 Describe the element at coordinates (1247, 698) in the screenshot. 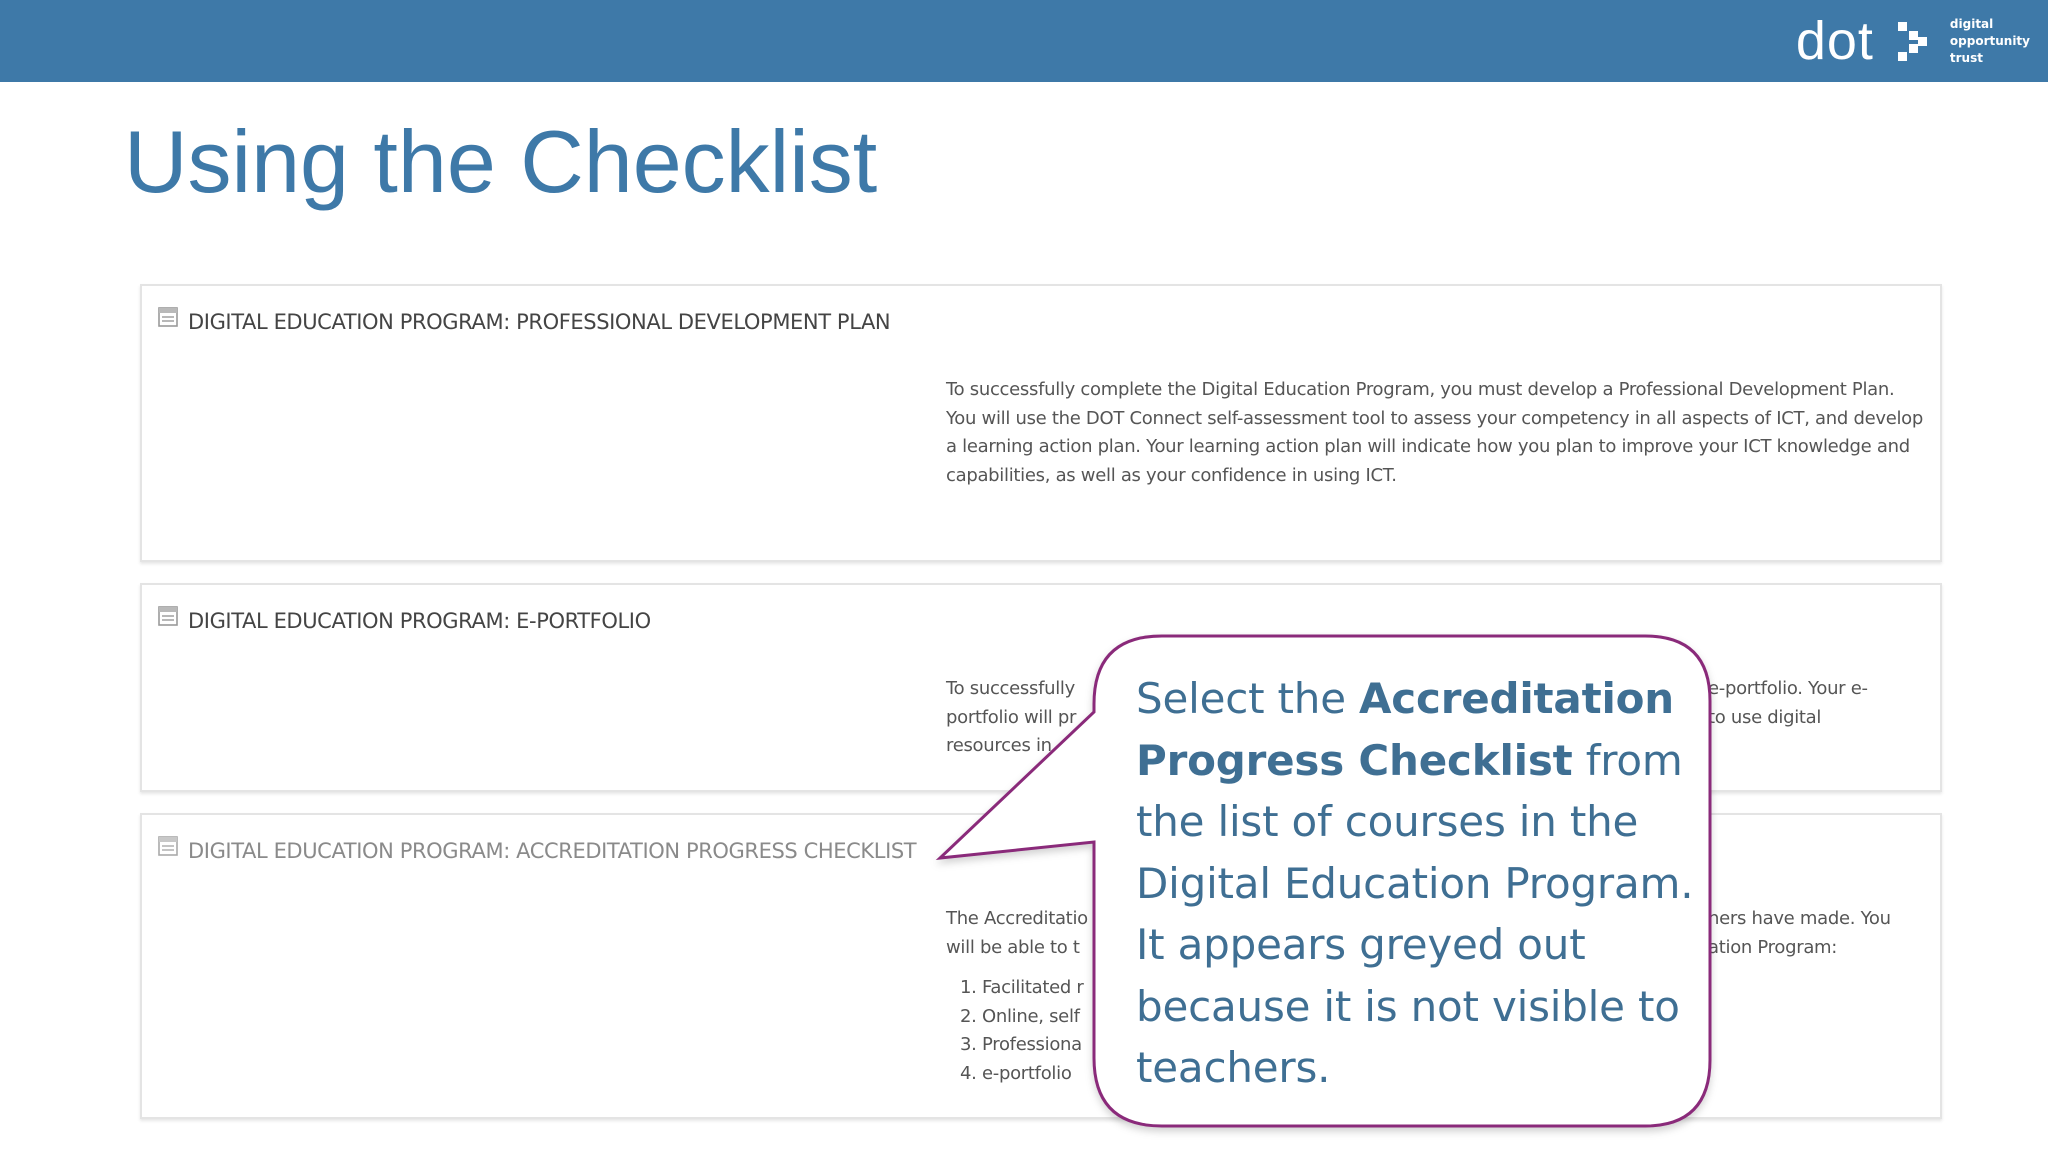

I see `callout-text-part: Select the` at that location.